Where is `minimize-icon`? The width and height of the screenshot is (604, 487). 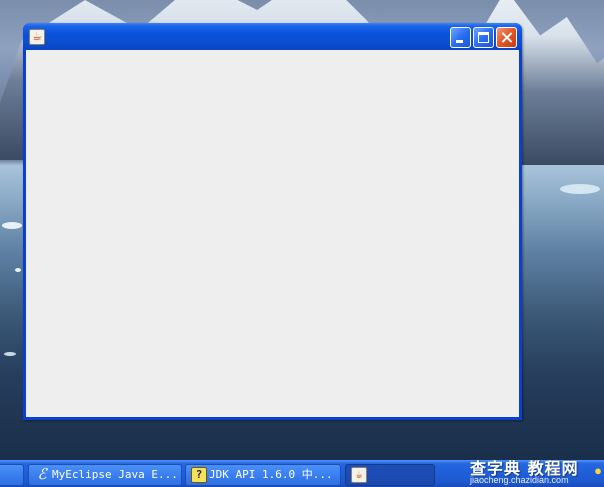 minimize-icon is located at coordinates (459, 41).